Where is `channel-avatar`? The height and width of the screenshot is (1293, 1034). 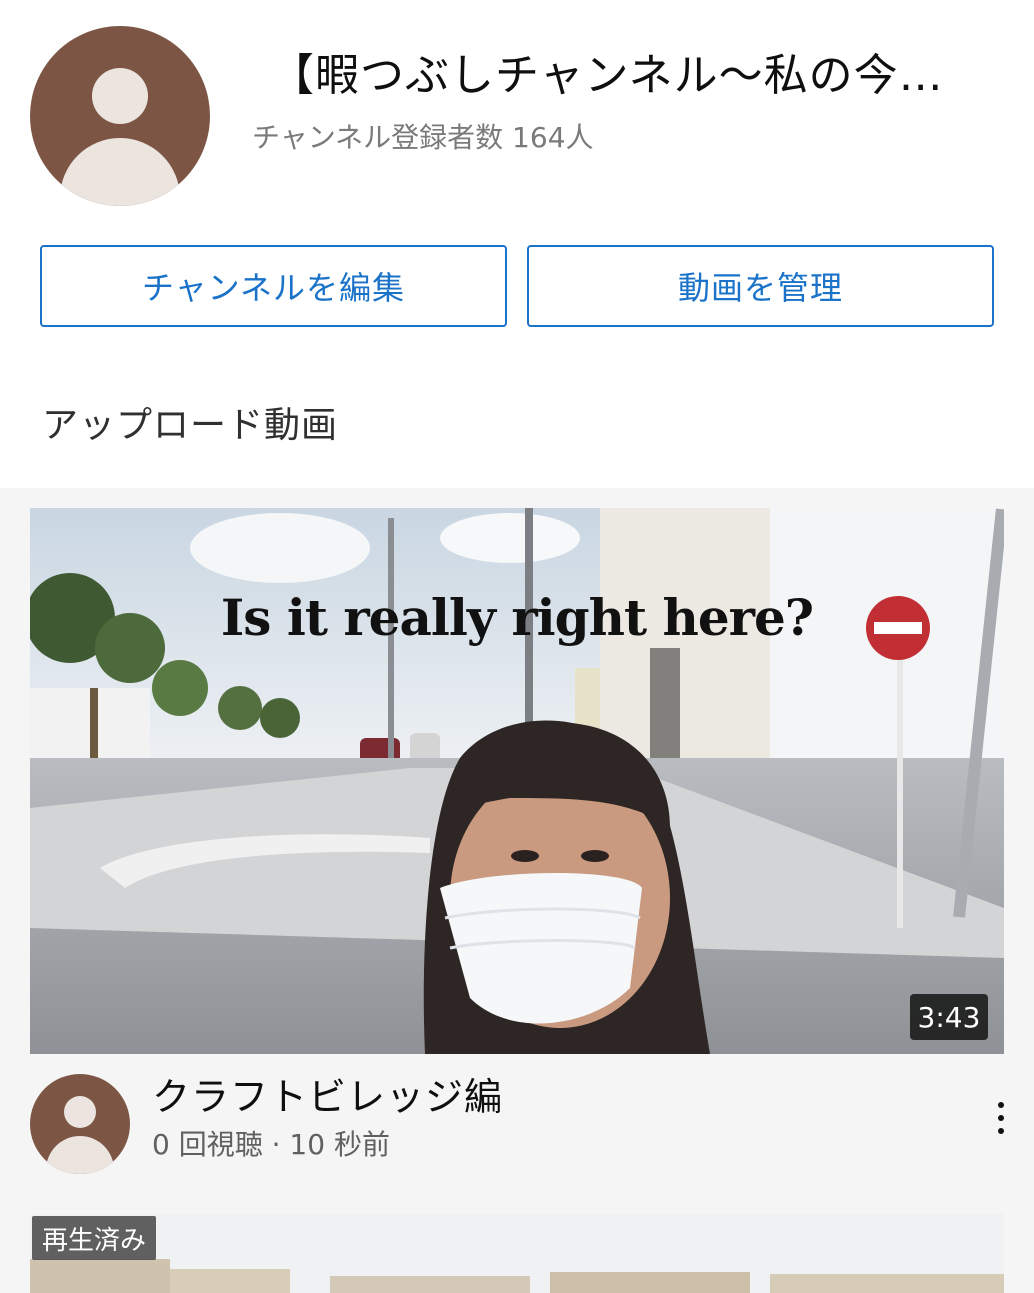 channel-avatar is located at coordinates (120, 116).